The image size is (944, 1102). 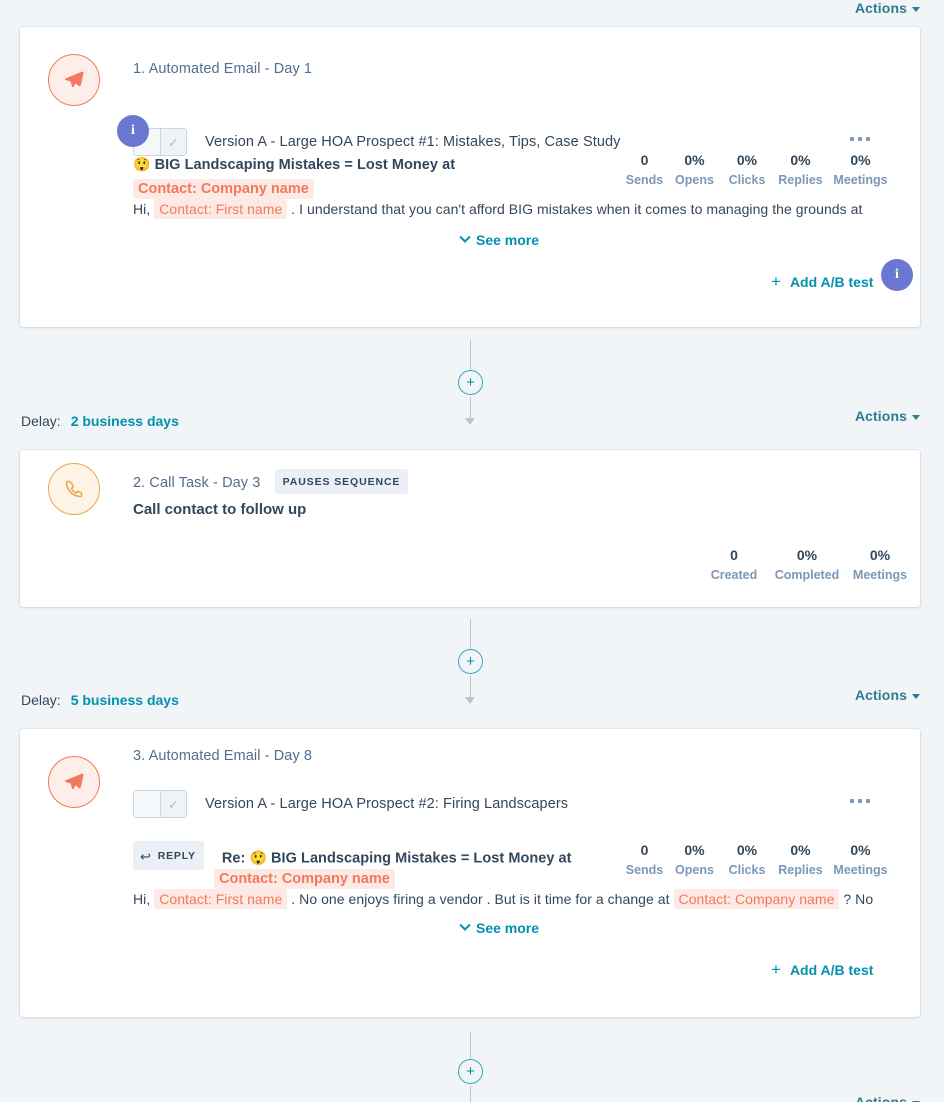 I want to click on delay-value: 2 business days, so click(x=125, y=421).